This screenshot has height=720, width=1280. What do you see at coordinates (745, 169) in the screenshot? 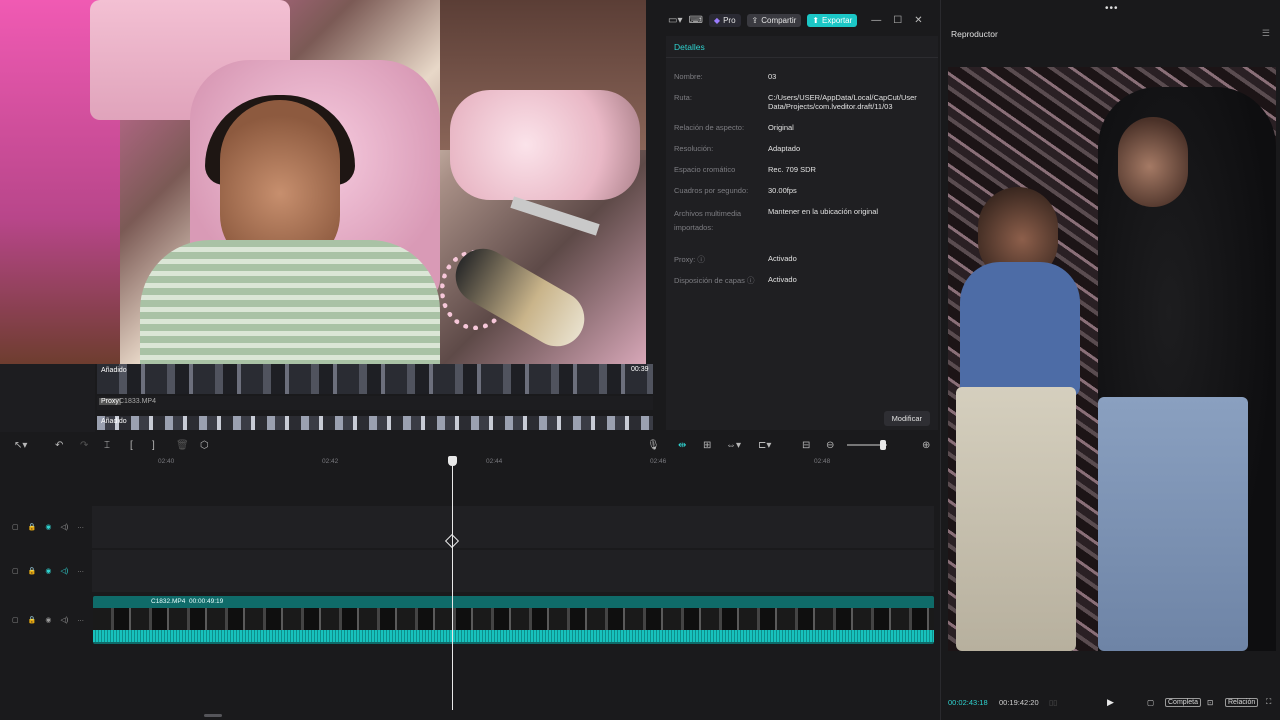
I see `detail-row-colorspace: Espacio cromático Rec. 709 SDR` at bounding box center [745, 169].